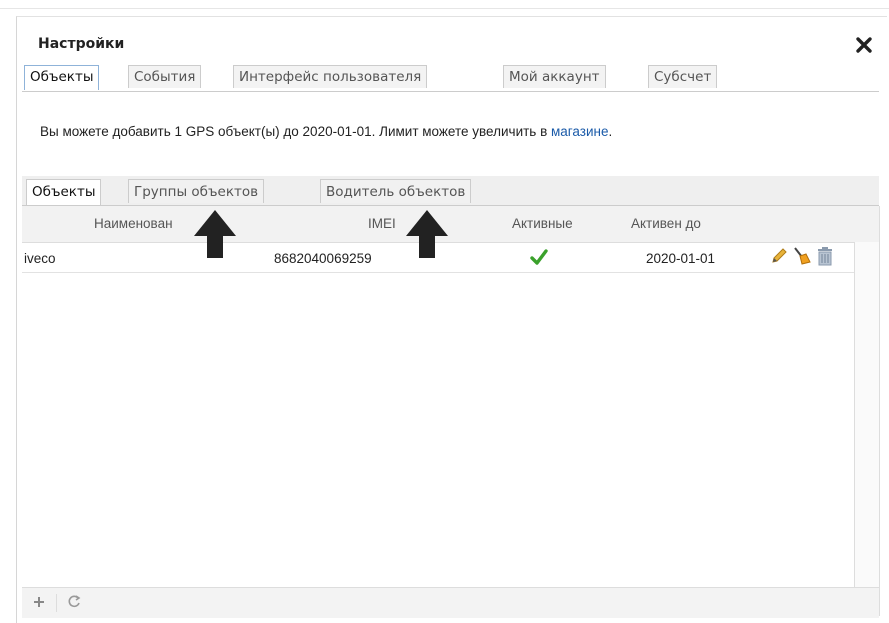  Describe the element at coordinates (683, 76) in the screenshot. I see `tab-subaccount: Субсчет` at that location.